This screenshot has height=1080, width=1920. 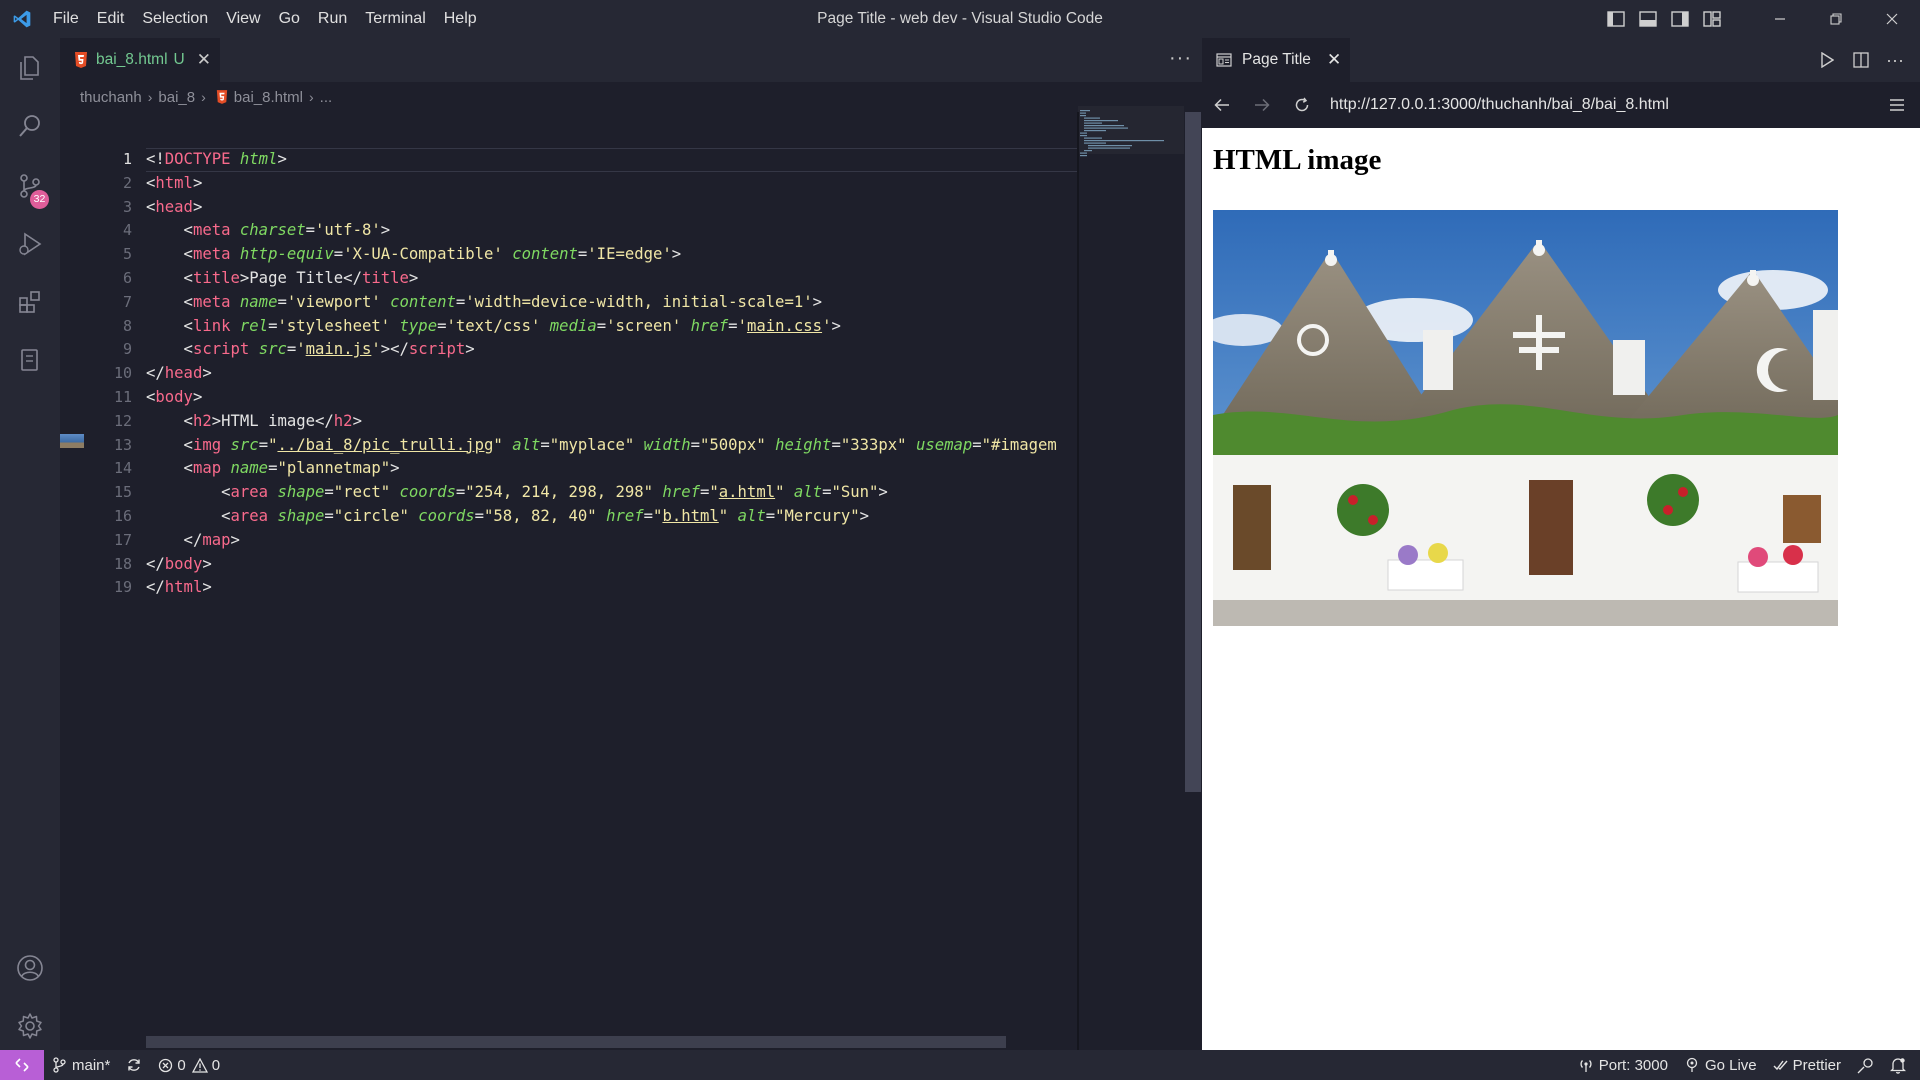 I want to click on toggle-secondary-sidebar-icon, so click(x=1680, y=19).